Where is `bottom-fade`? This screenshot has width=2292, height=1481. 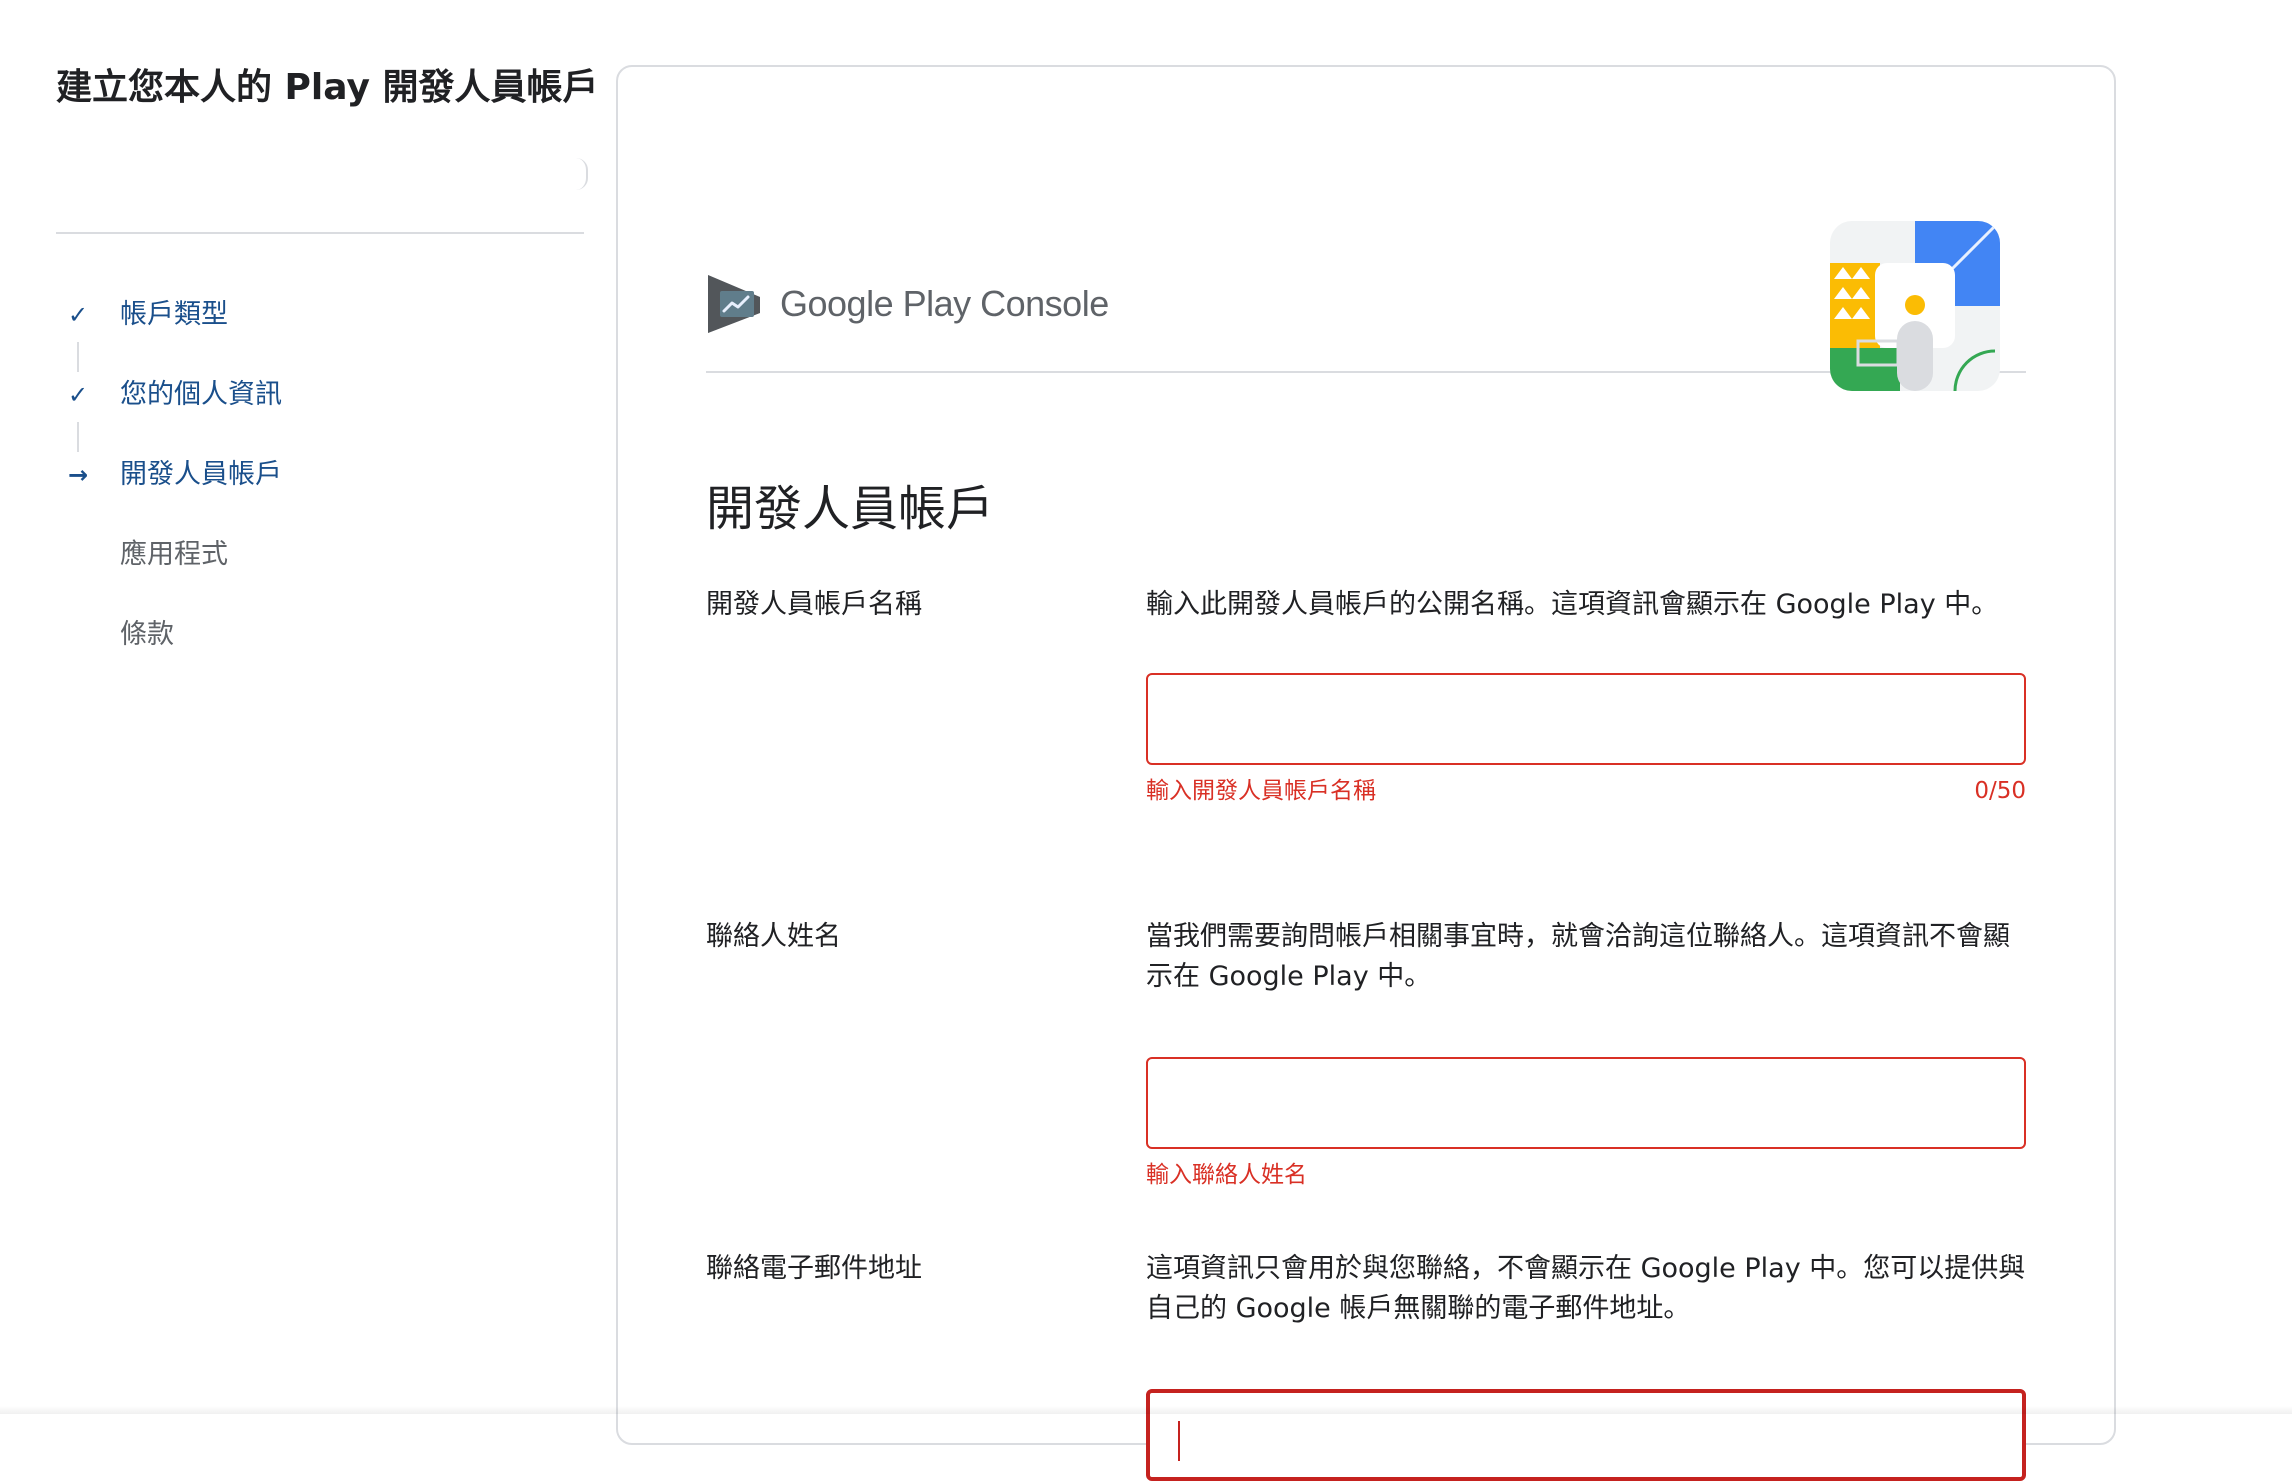
bottom-fade is located at coordinates (1146, 1410).